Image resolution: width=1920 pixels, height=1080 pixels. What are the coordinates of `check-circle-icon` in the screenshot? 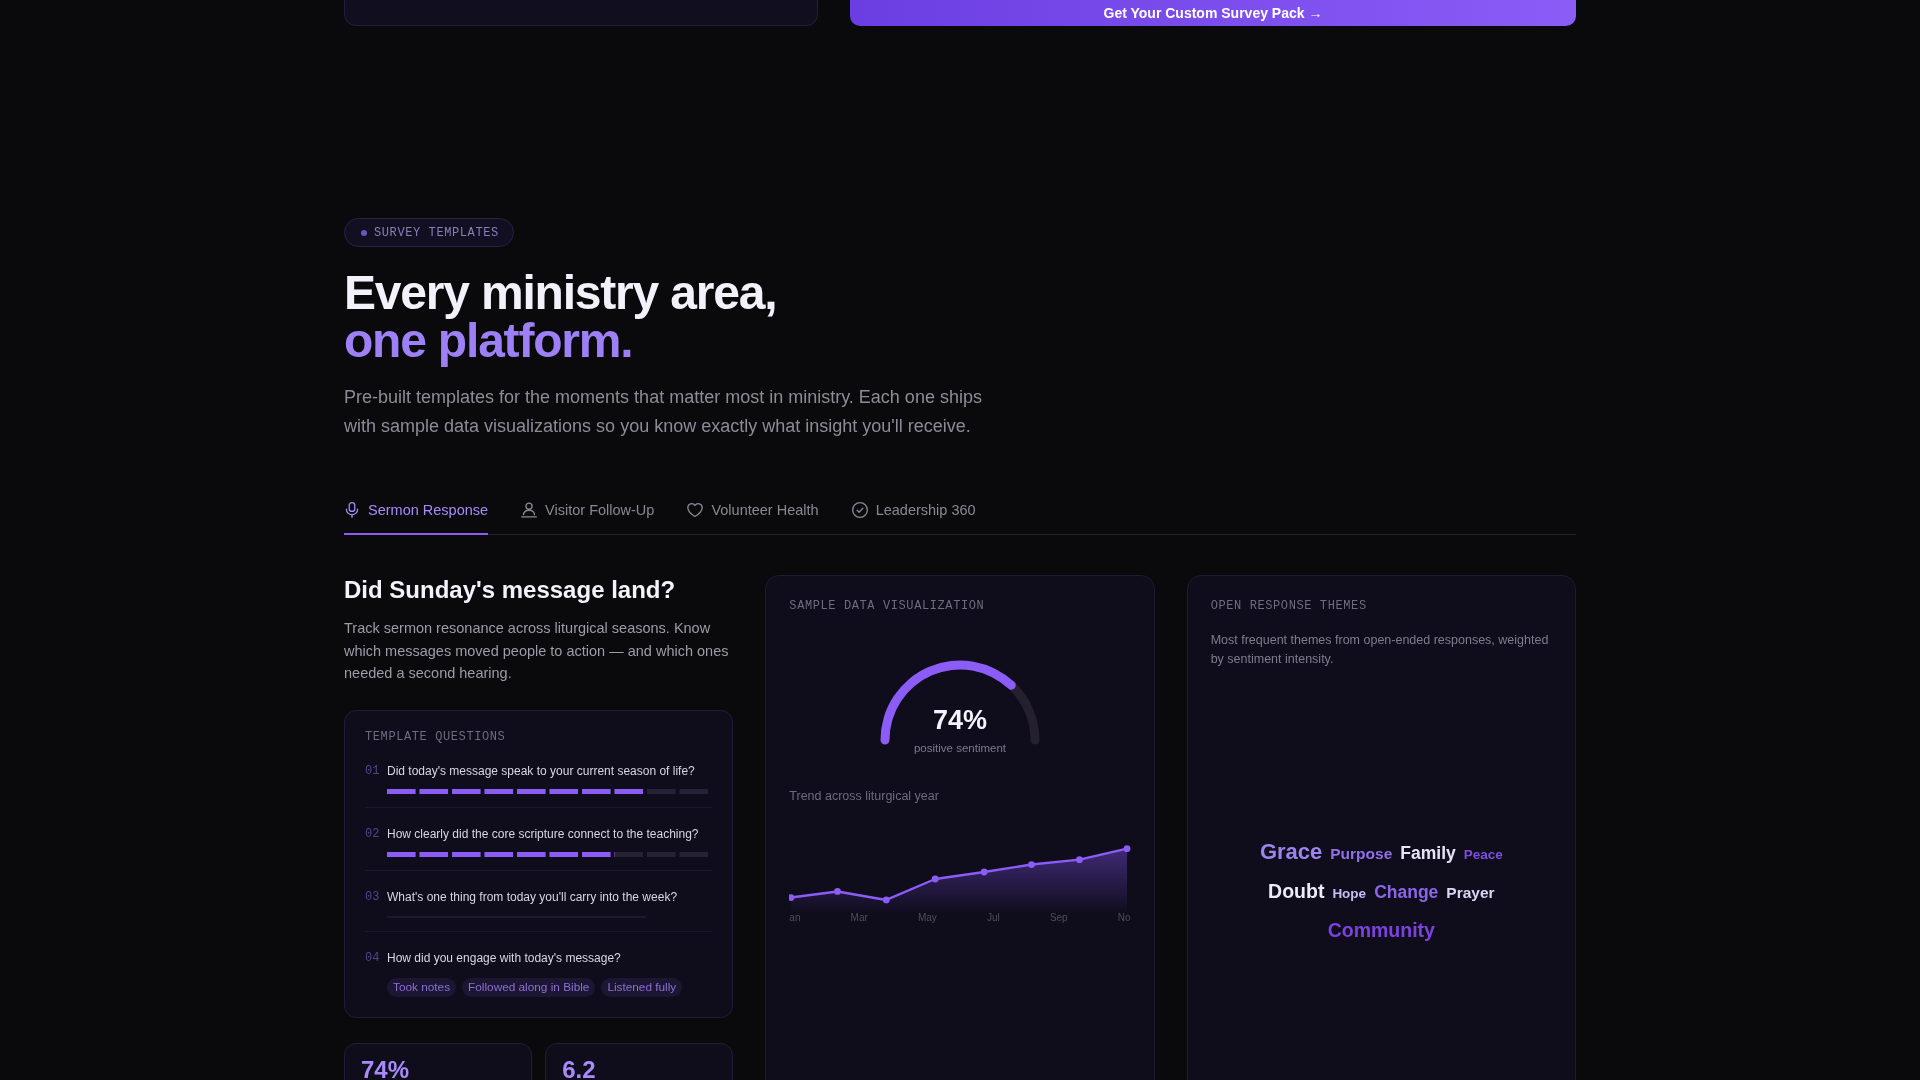 It's located at (859, 510).